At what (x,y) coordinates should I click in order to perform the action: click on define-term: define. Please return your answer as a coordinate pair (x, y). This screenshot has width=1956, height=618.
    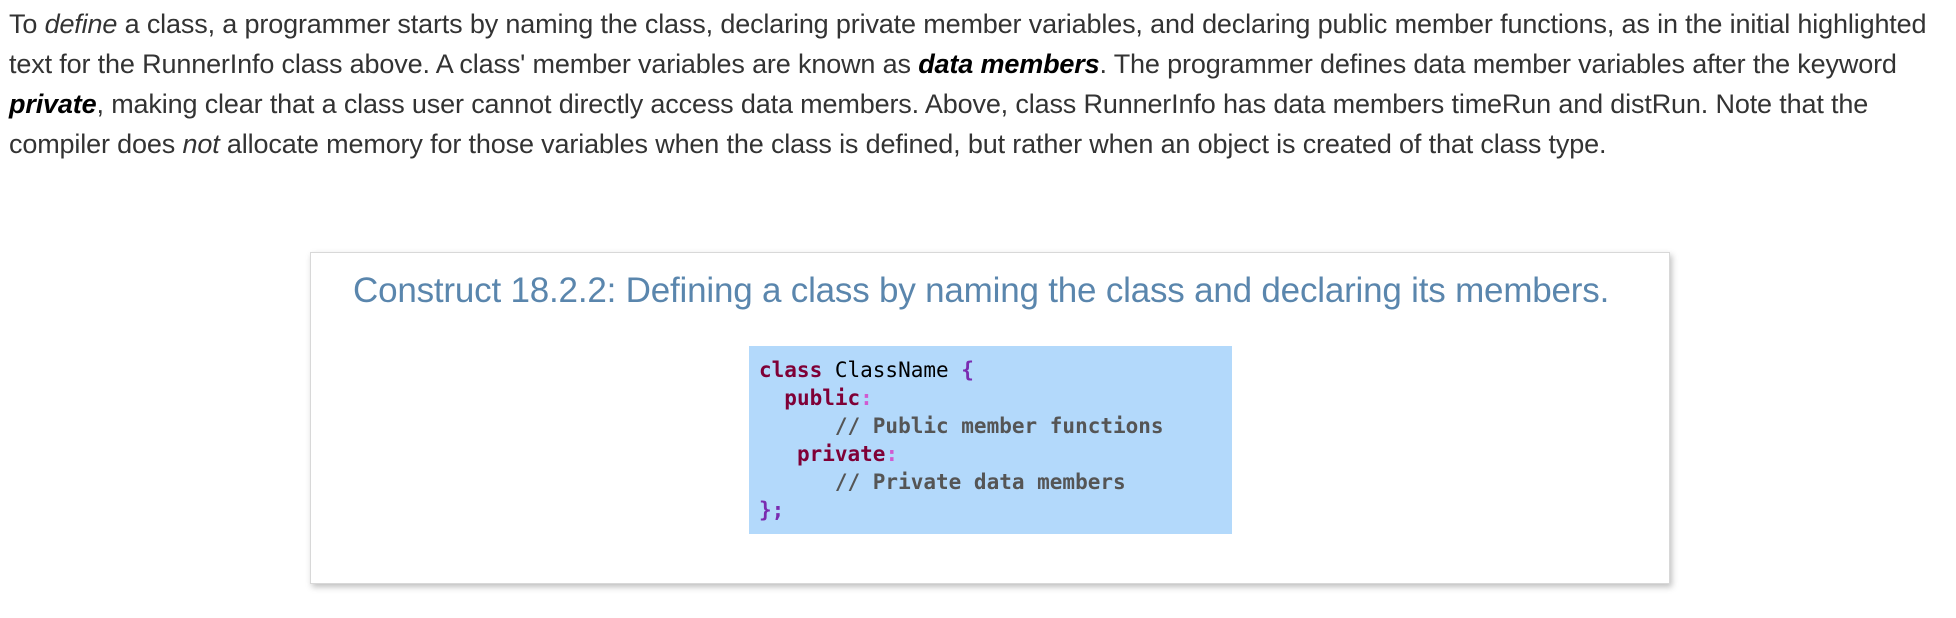
    Looking at the image, I should click on (81, 24).